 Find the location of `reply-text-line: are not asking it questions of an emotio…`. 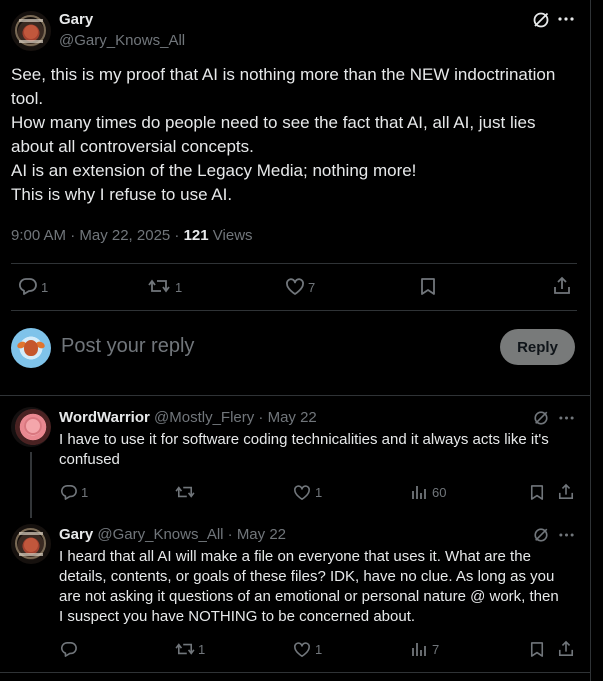

reply-text-line: are not asking it questions of an emotio… is located at coordinates (309, 596).